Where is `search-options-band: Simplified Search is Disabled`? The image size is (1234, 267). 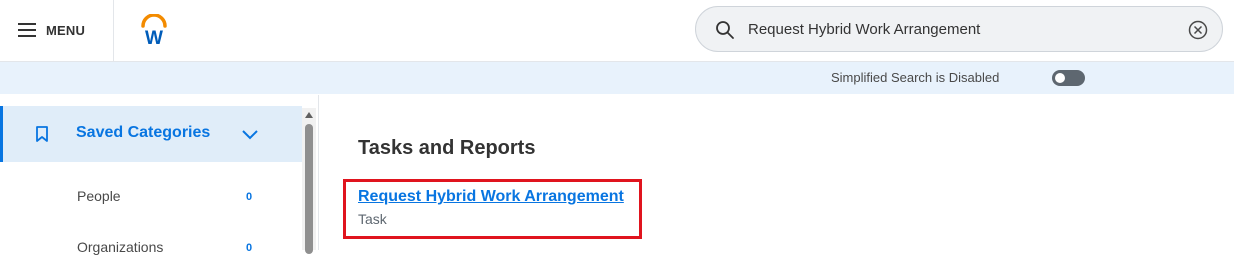
search-options-band: Simplified Search is Disabled is located at coordinates (617, 78).